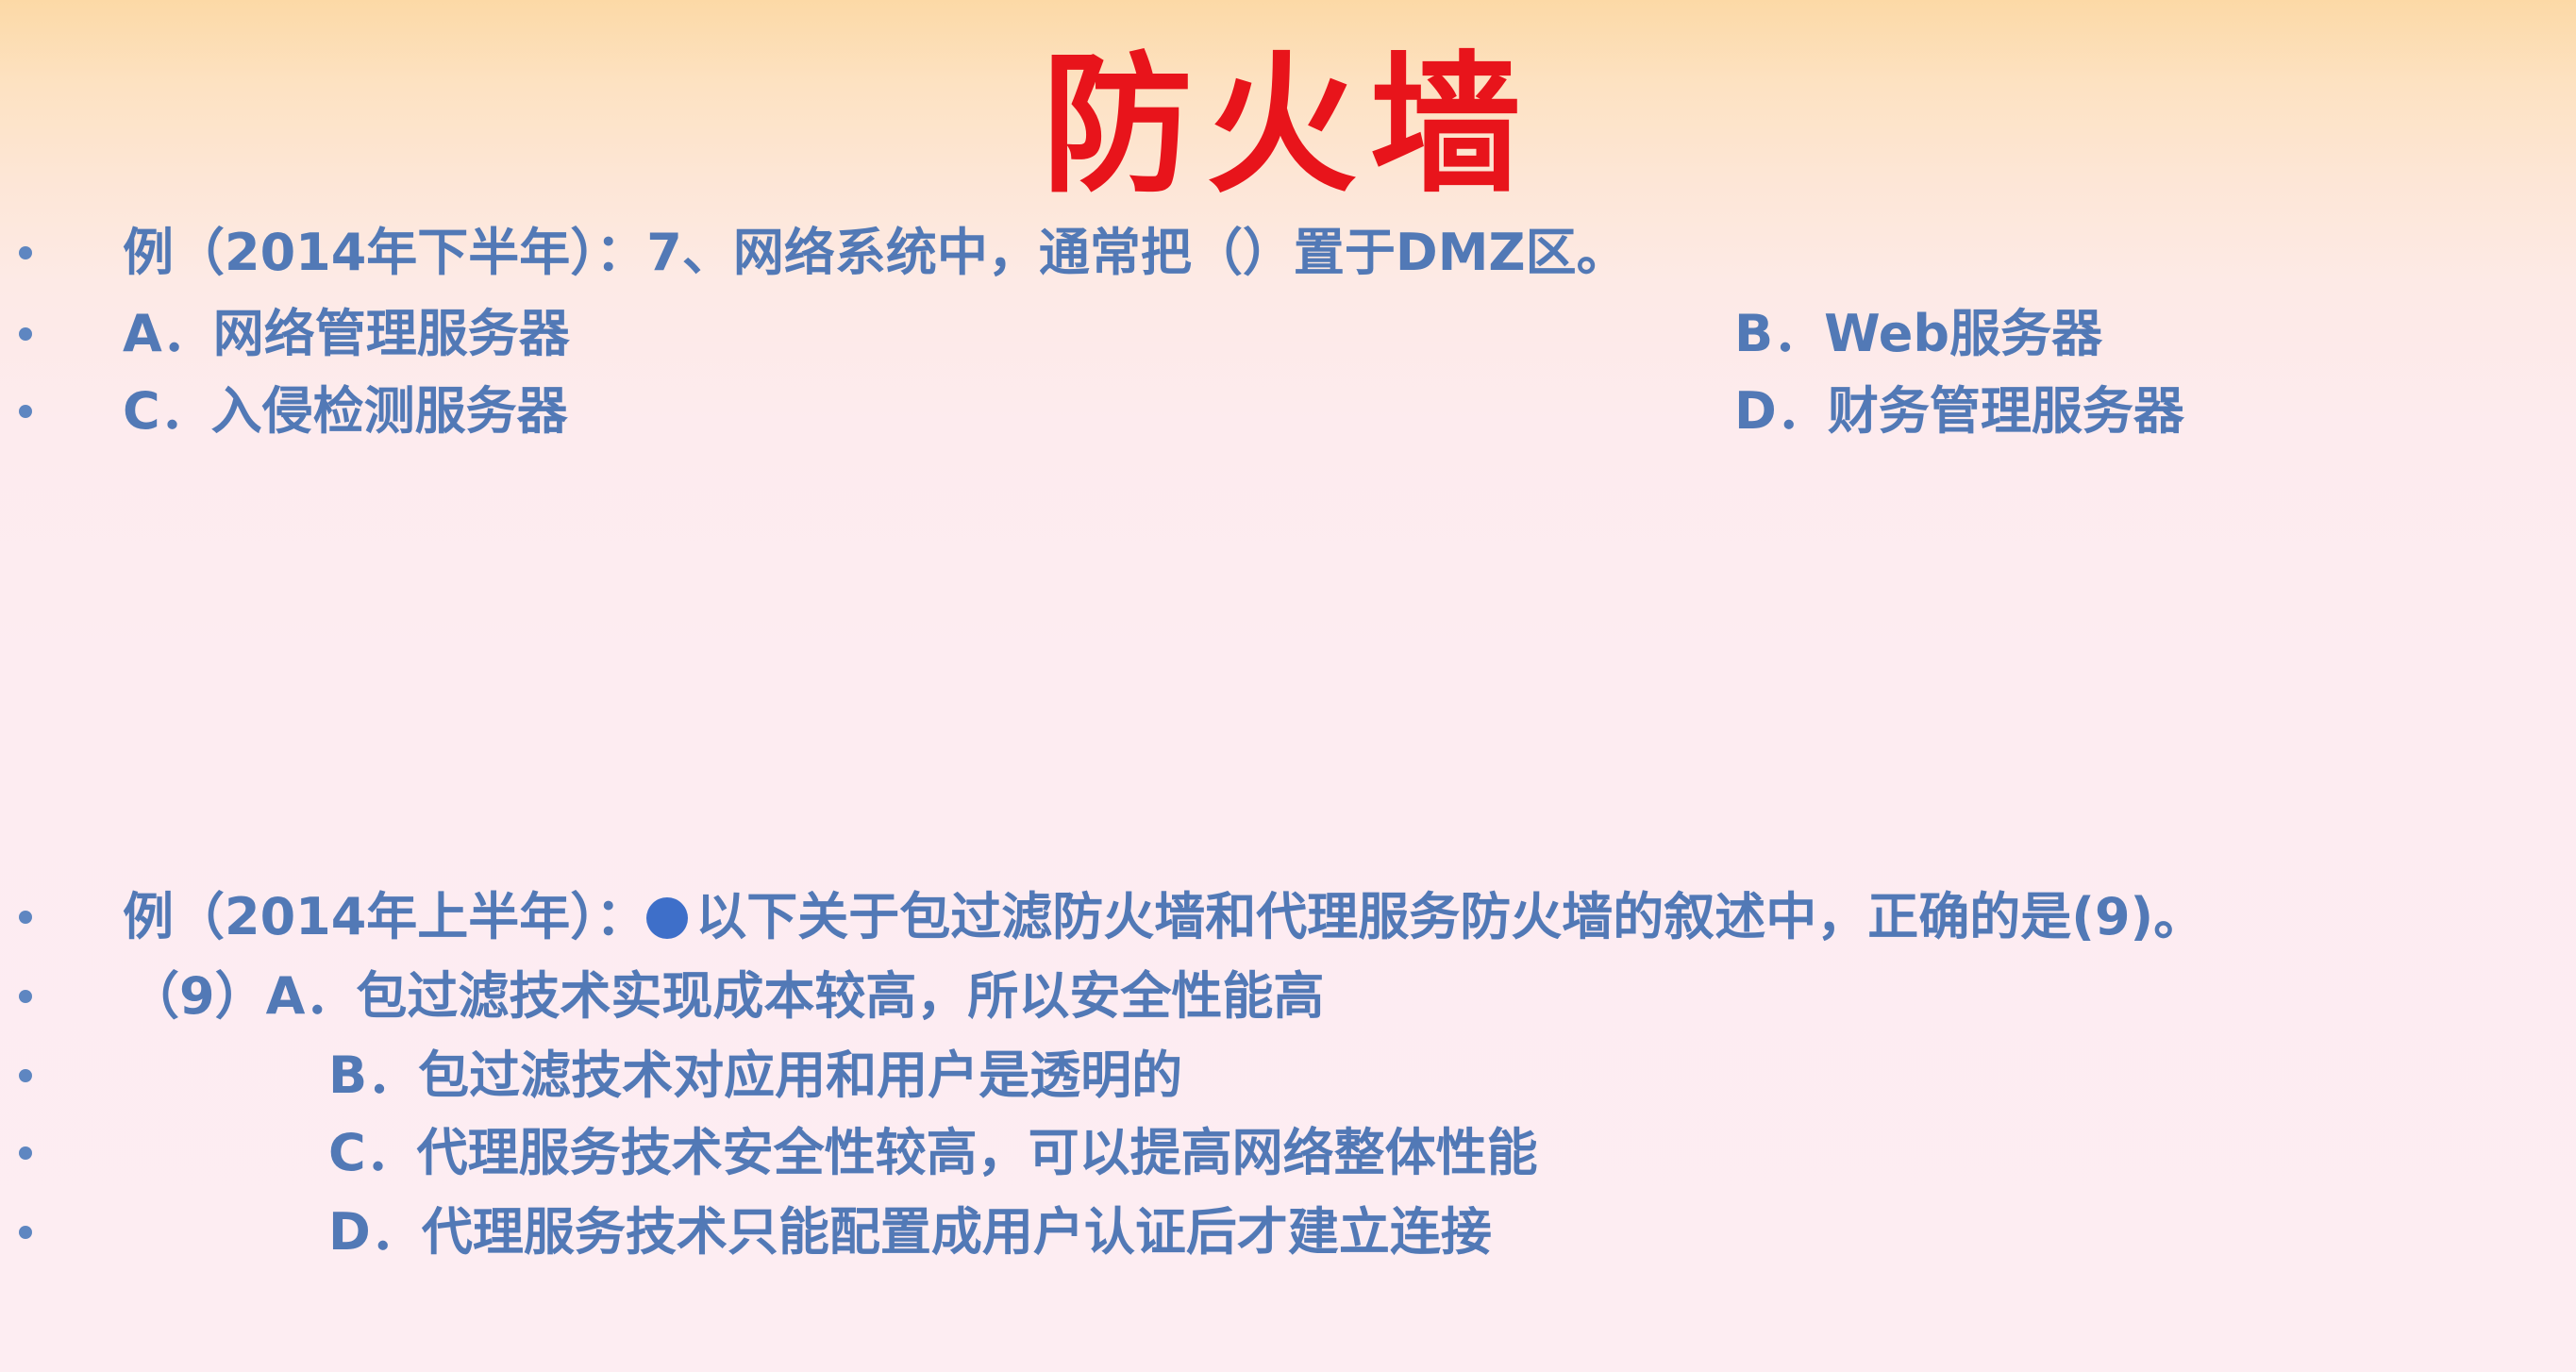  Describe the element at coordinates (1287, 124) in the screenshot. I see `slide-title: 防火墙` at that location.